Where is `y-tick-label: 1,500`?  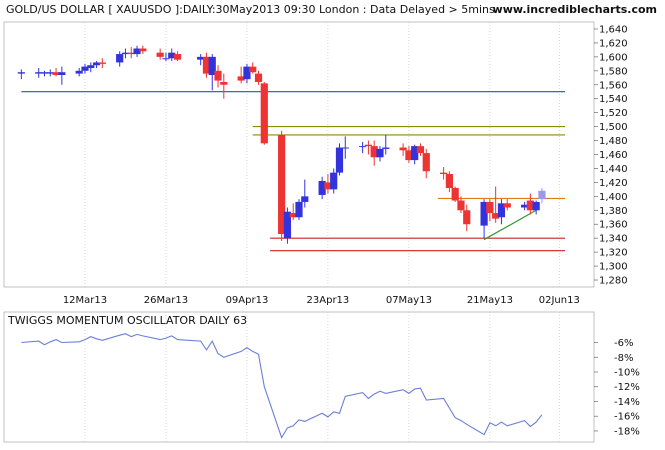
y-tick-label: 1,500 is located at coordinates (613, 127).